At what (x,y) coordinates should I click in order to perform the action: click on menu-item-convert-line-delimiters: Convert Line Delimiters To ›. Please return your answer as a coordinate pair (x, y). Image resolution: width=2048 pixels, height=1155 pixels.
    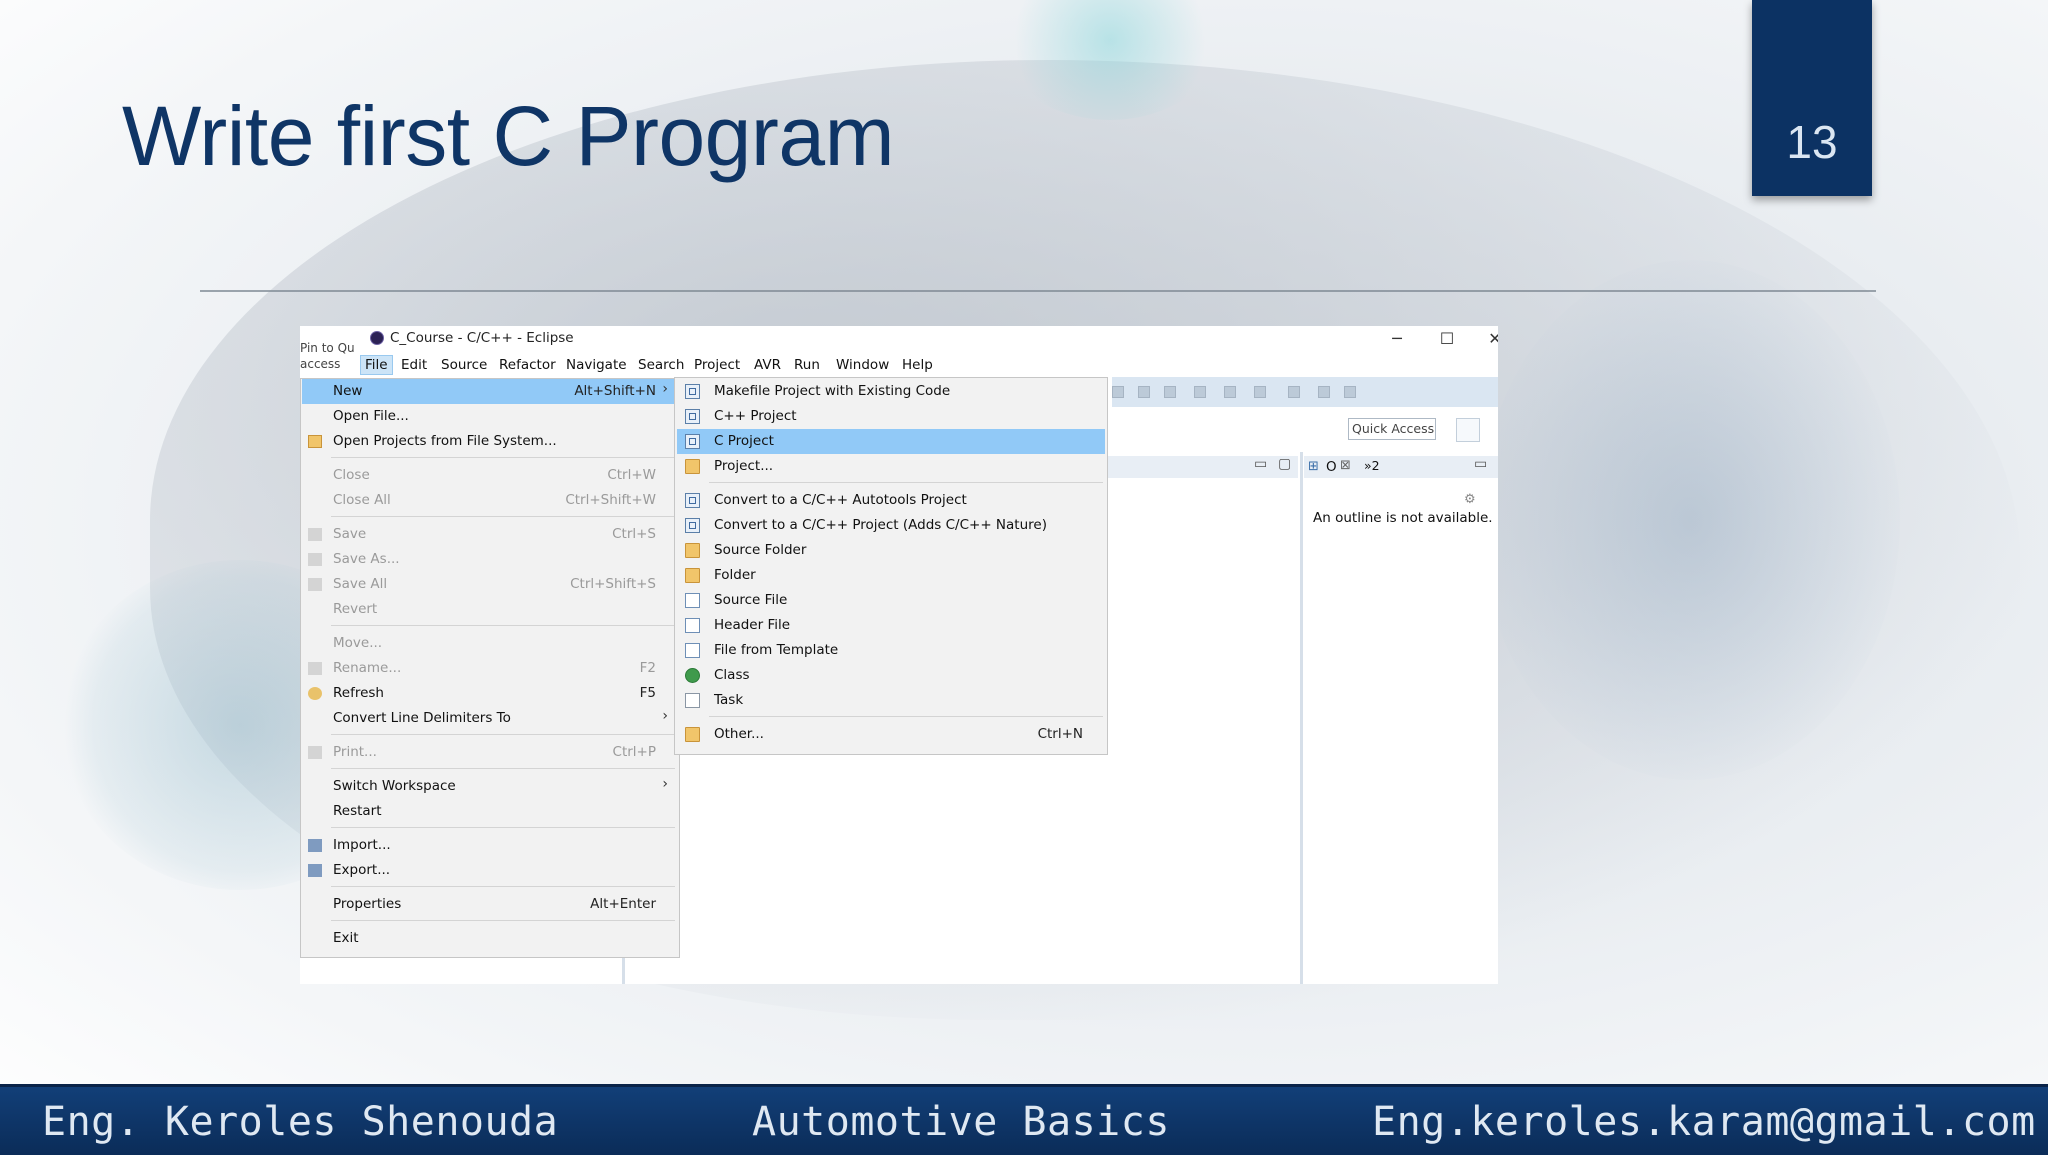
    Looking at the image, I should click on (490, 718).